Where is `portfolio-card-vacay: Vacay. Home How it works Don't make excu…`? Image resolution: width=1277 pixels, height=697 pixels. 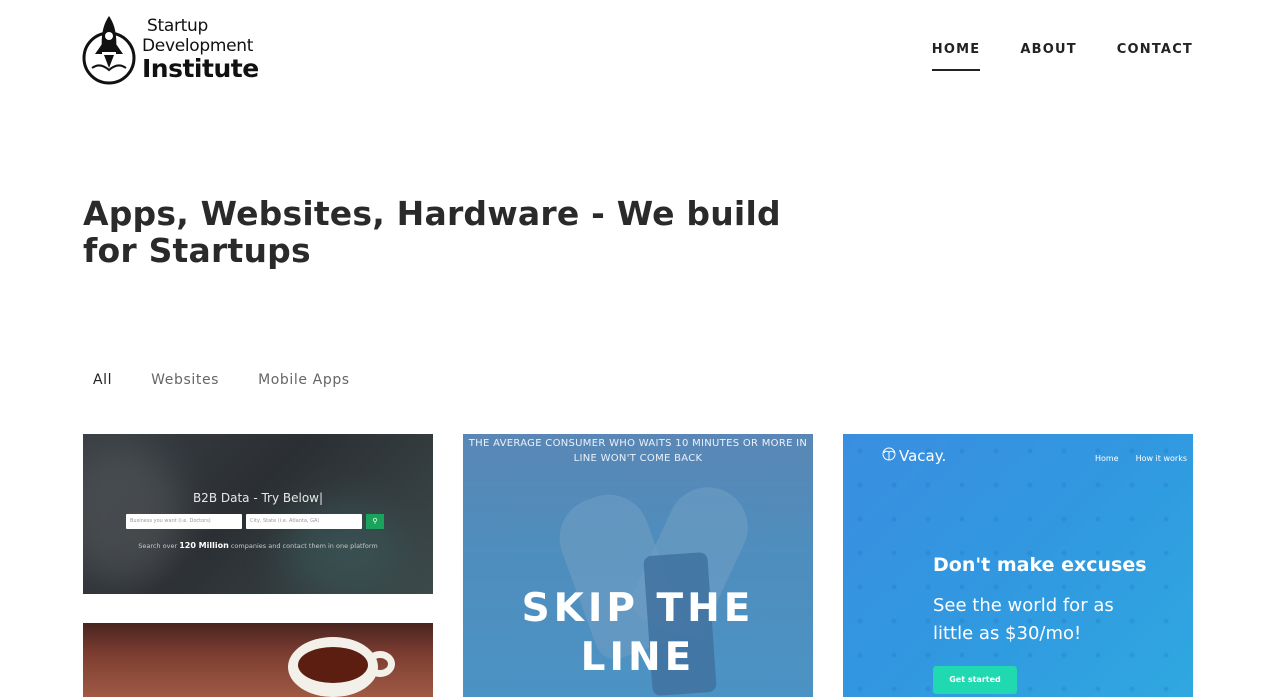
portfolio-card-vacay: Vacay. Home How it works Don't make excu… is located at coordinates (1018, 565).